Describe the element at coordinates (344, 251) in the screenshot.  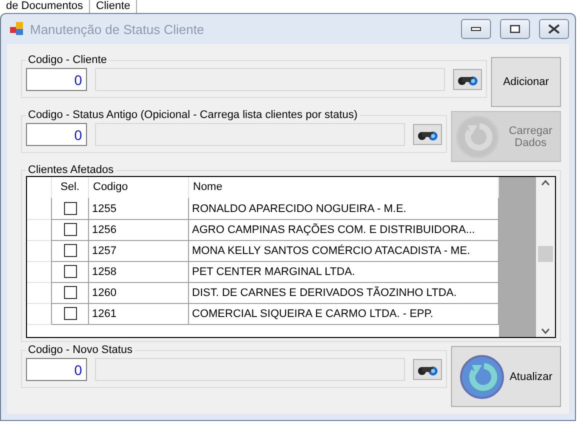
I see `table-cell: MONA KELLY SANTOS COMÉRCIO ATACADISTA - ME.` at that location.